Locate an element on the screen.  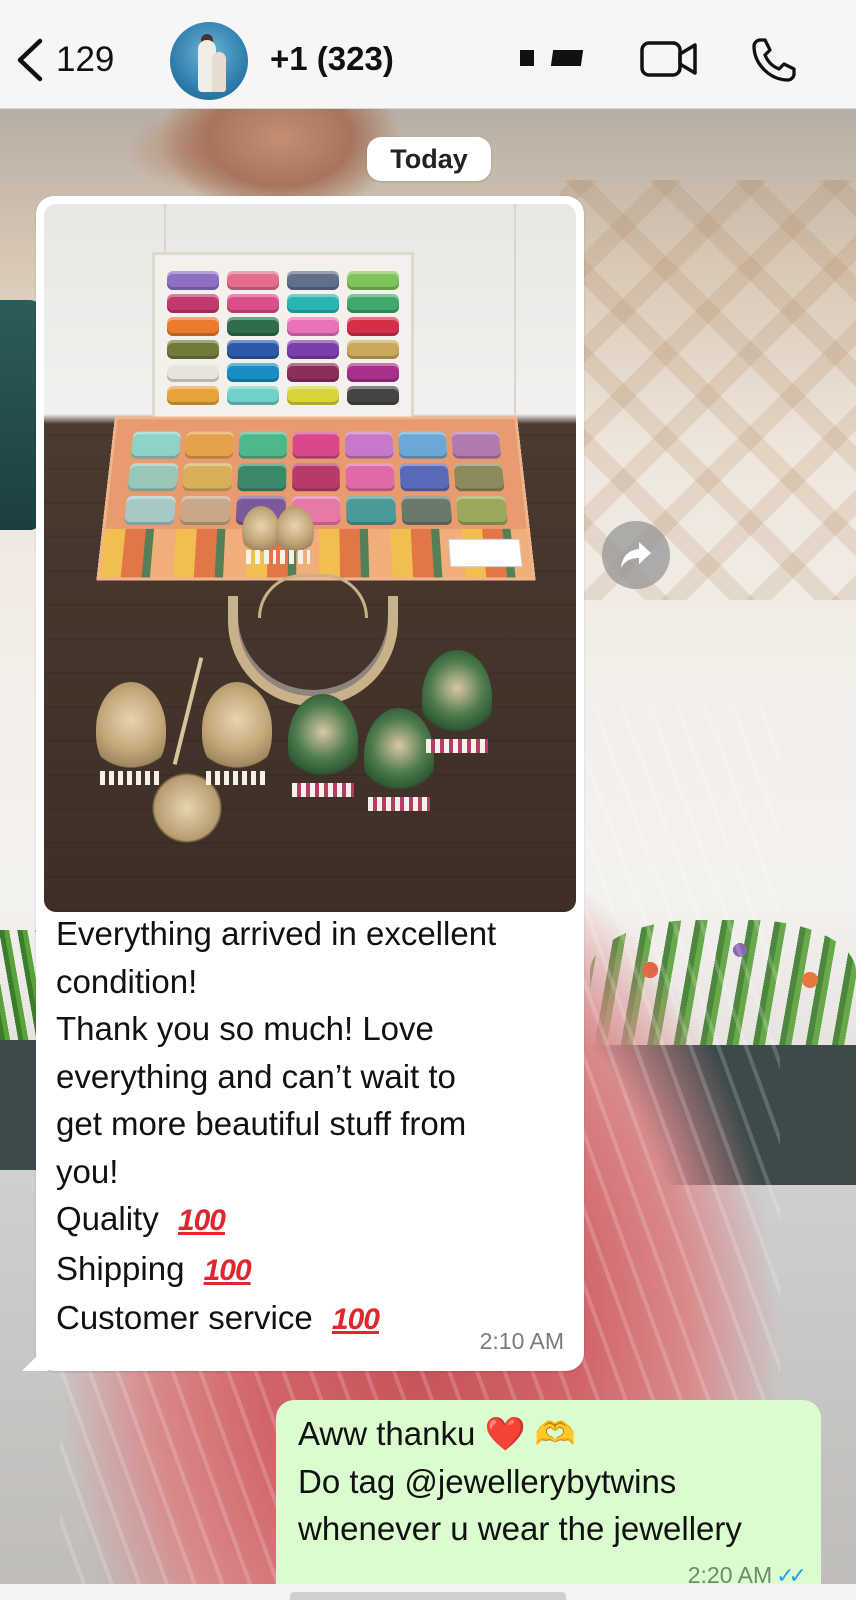
message-line: everything and can’t wait to is located at coordinates (256, 1076).